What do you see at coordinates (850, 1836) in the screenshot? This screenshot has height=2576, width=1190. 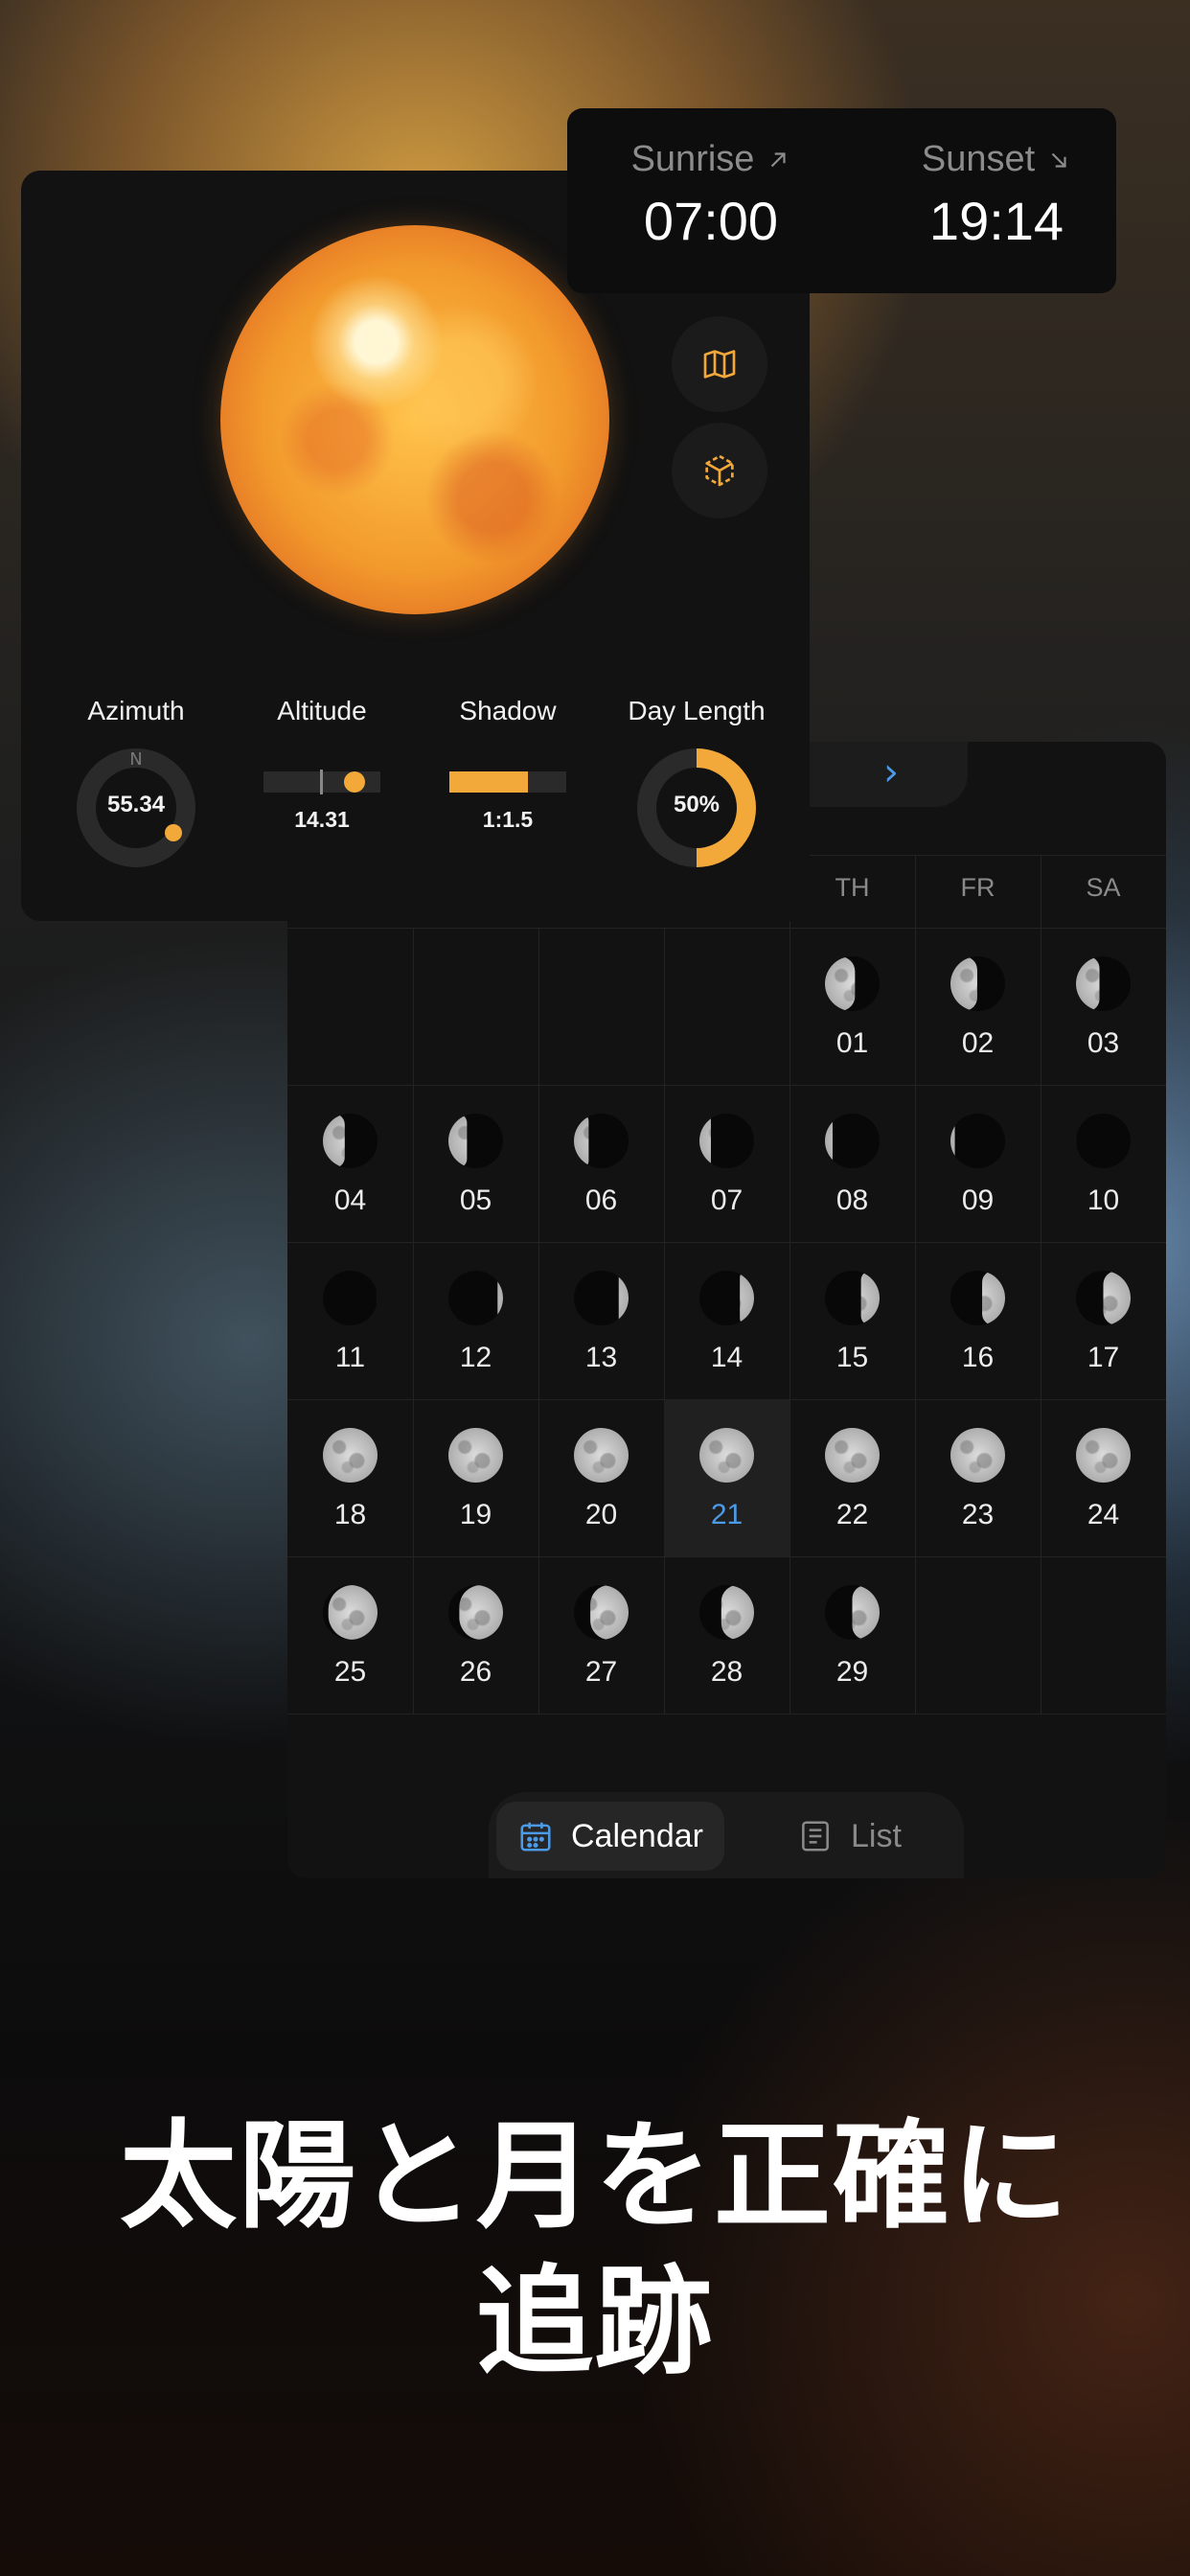 I see `tab-list: List` at bounding box center [850, 1836].